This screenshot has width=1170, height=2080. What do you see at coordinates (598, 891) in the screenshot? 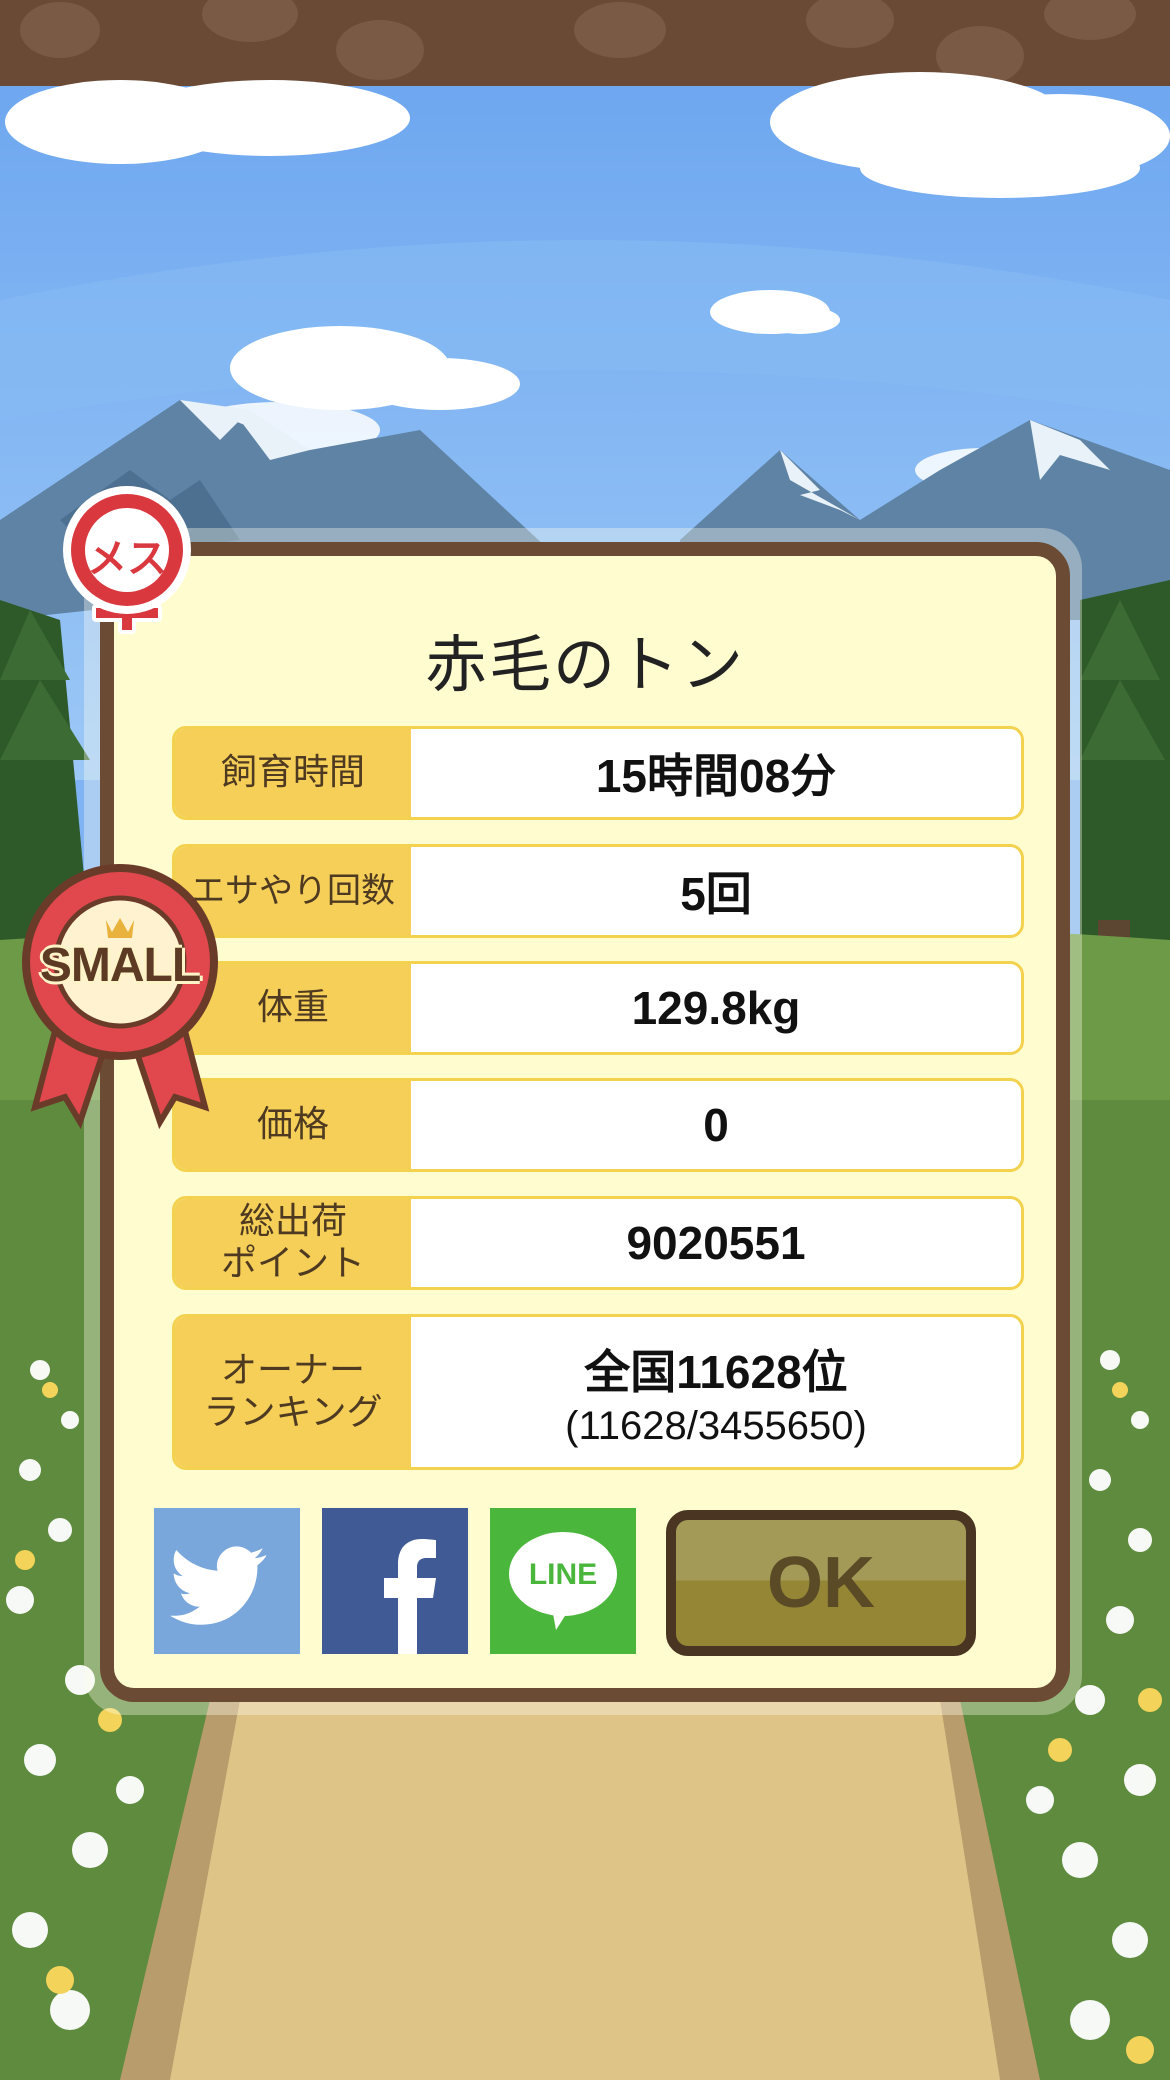
I see `stat-row-feed-count: エサやり回数 5回` at bounding box center [598, 891].